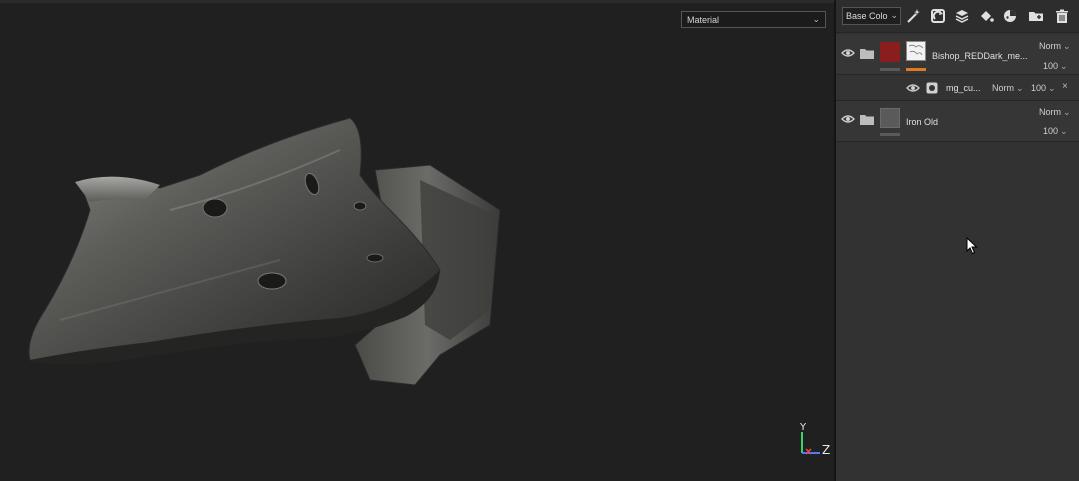  I want to click on layer-thumbnail, so click(916, 51).